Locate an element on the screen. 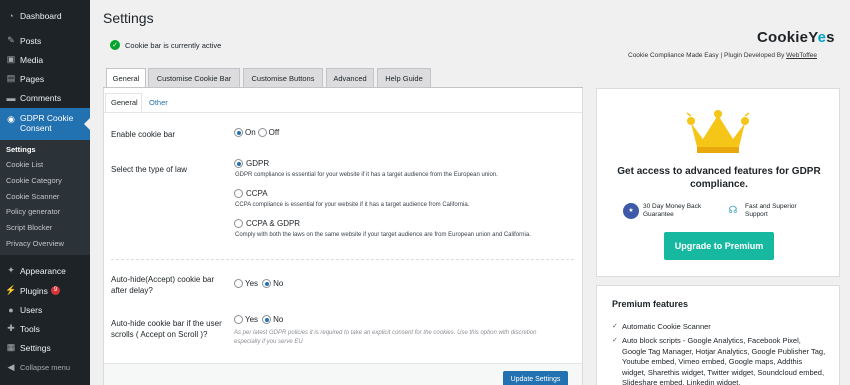  sidebar-item-users: ● Users is located at coordinates (45, 309).